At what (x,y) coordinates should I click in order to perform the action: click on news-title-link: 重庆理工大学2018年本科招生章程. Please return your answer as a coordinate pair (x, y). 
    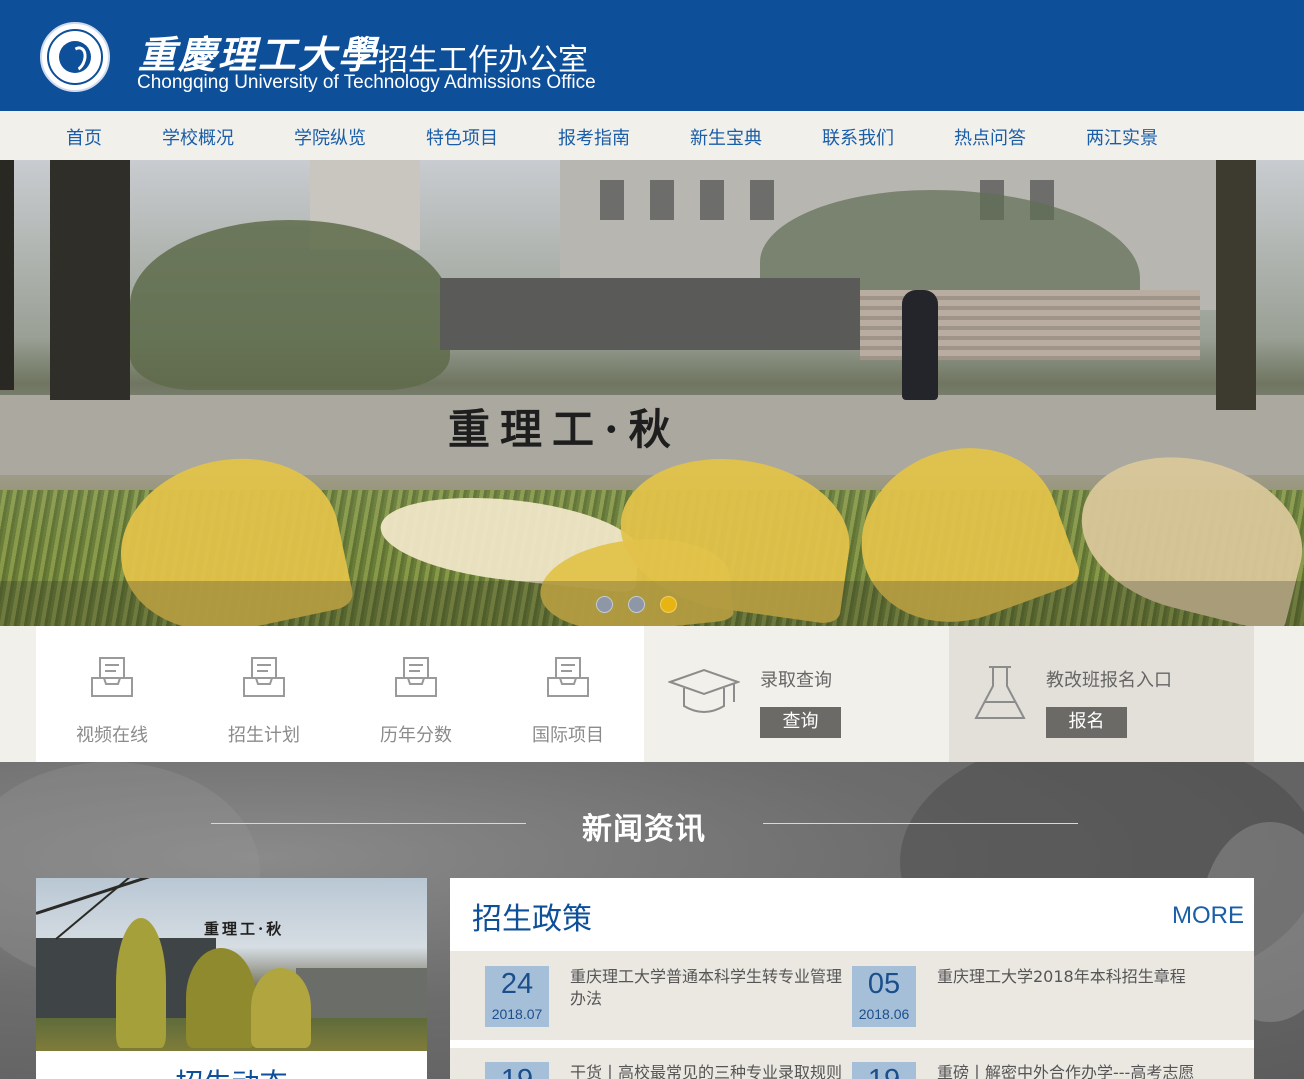
    Looking at the image, I should click on (1082, 989).